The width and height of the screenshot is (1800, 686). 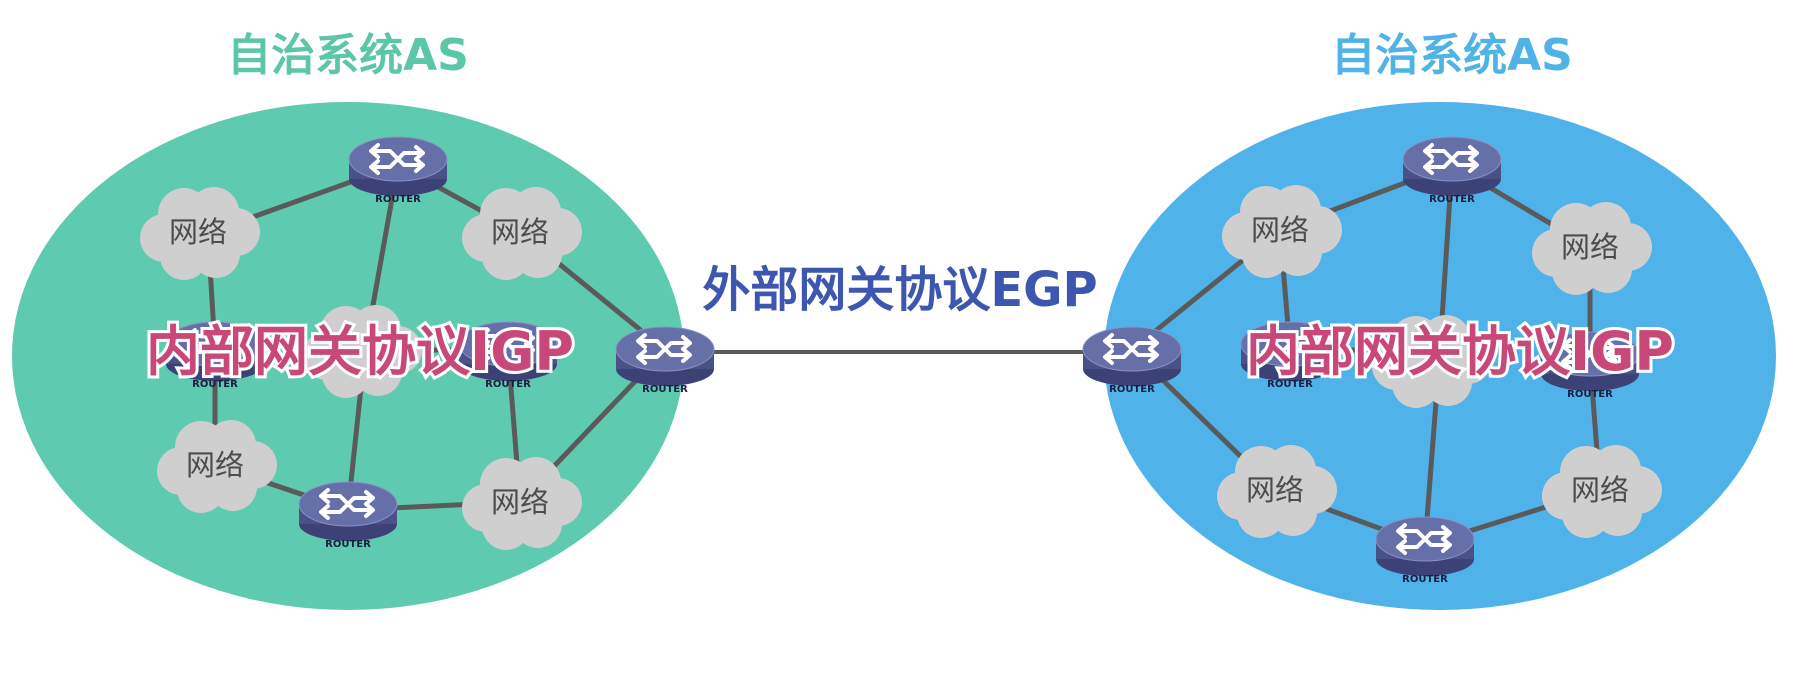 I want to click on right-igp-label: 内部网关协议IGP, so click(x=1460, y=351).